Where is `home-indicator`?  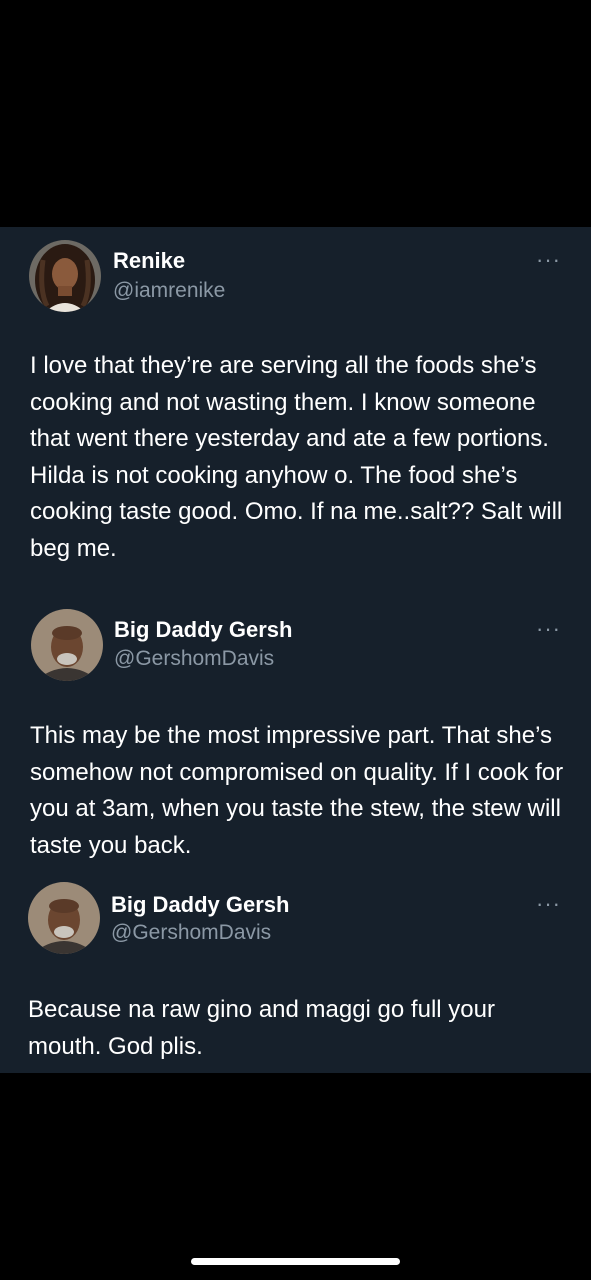
home-indicator is located at coordinates (295, 1261).